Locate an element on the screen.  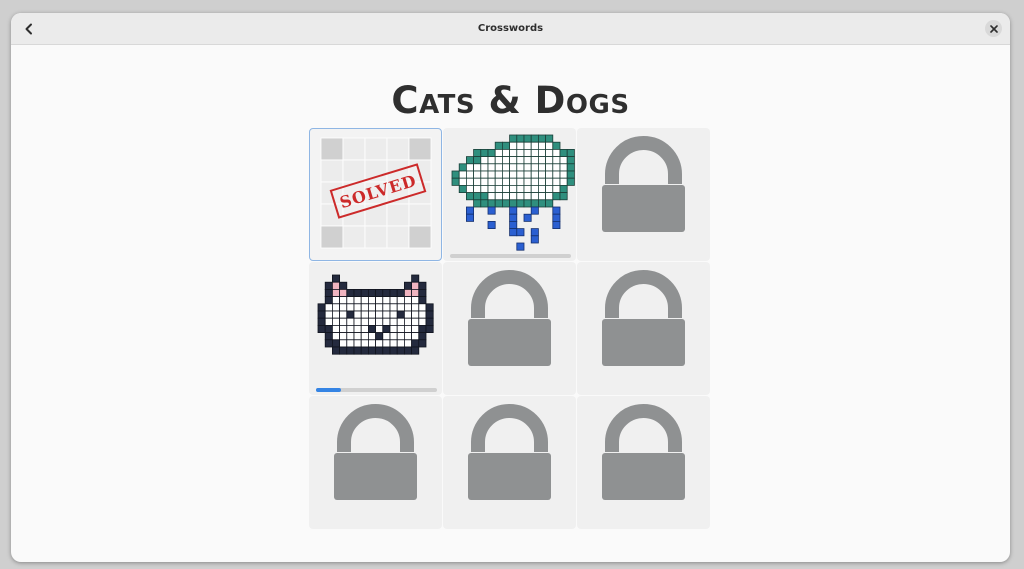
rain-cloud-icon is located at coordinates (513, 192).